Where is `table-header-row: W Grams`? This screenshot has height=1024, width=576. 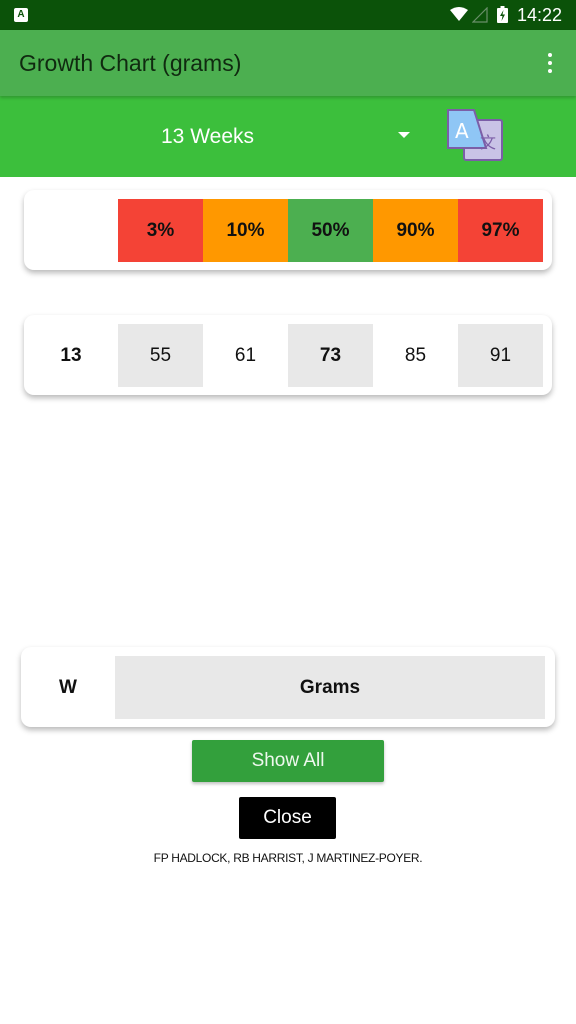 table-header-row: W Grams is located at coordinates (288, 687).